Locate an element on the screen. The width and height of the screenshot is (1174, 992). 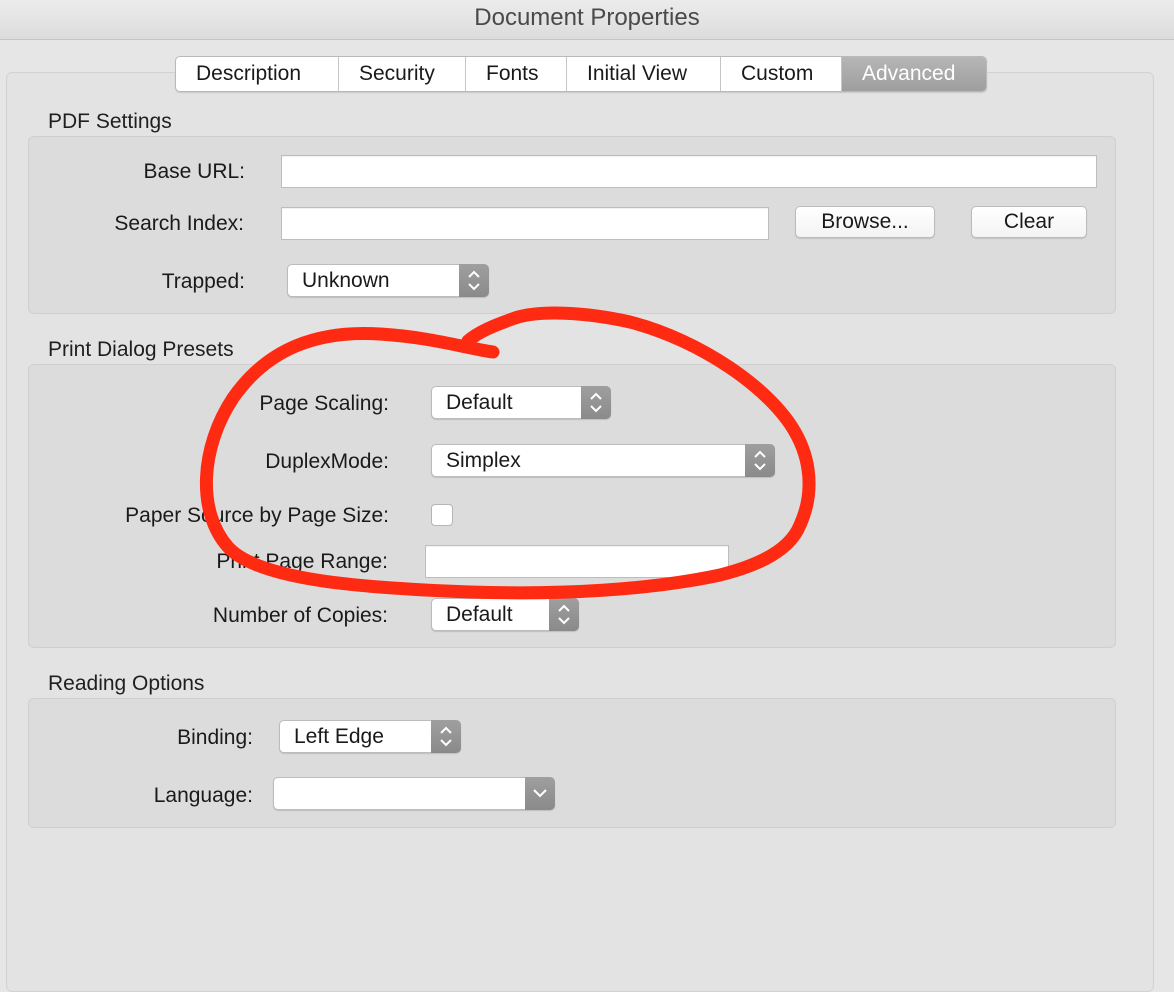
trapped-popup: Unknown is located at coordinates (388, 280).